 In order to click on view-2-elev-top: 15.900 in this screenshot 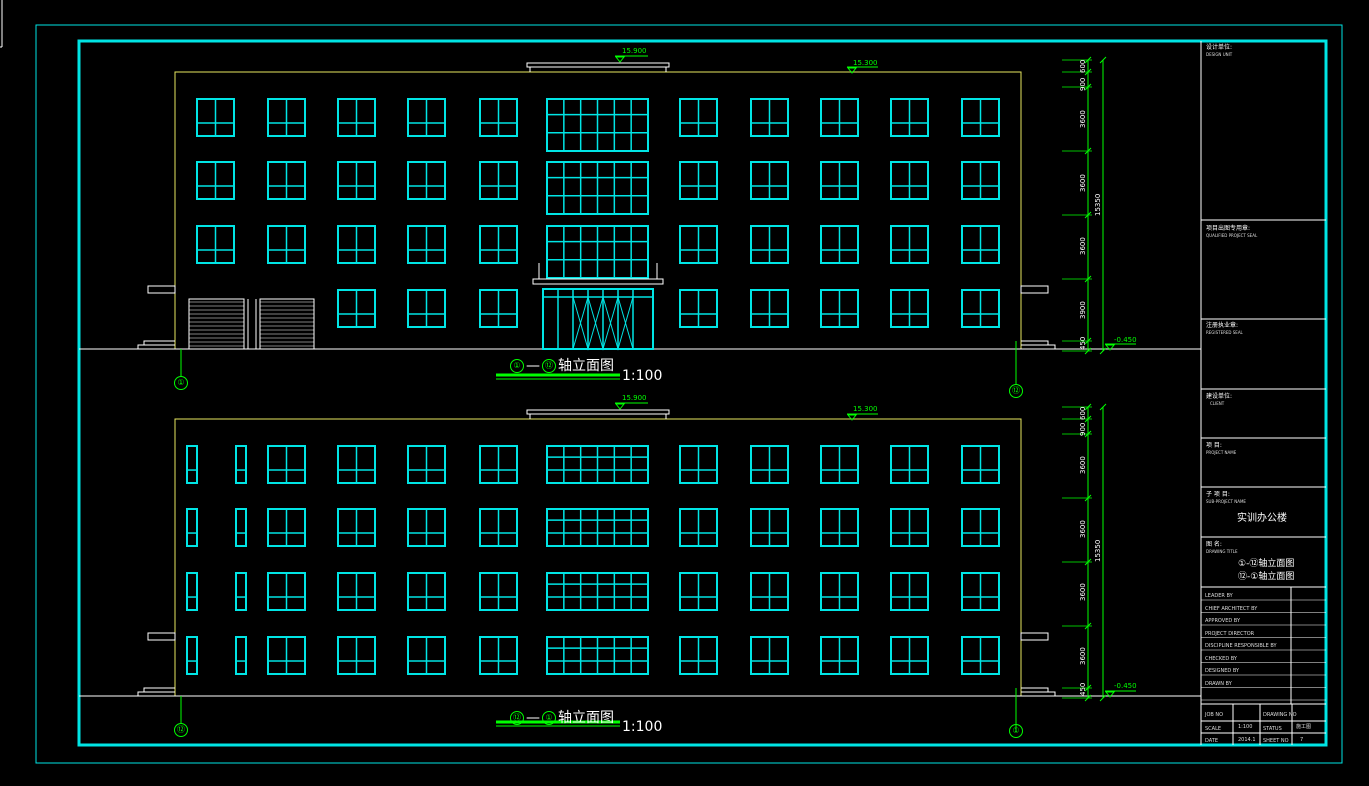, I will do `click(634, 398)`.